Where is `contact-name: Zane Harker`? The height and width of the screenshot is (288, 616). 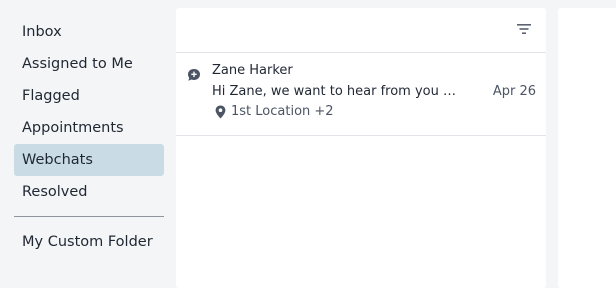
contact-name: Zane Harker is located at coordinates (252, 70).